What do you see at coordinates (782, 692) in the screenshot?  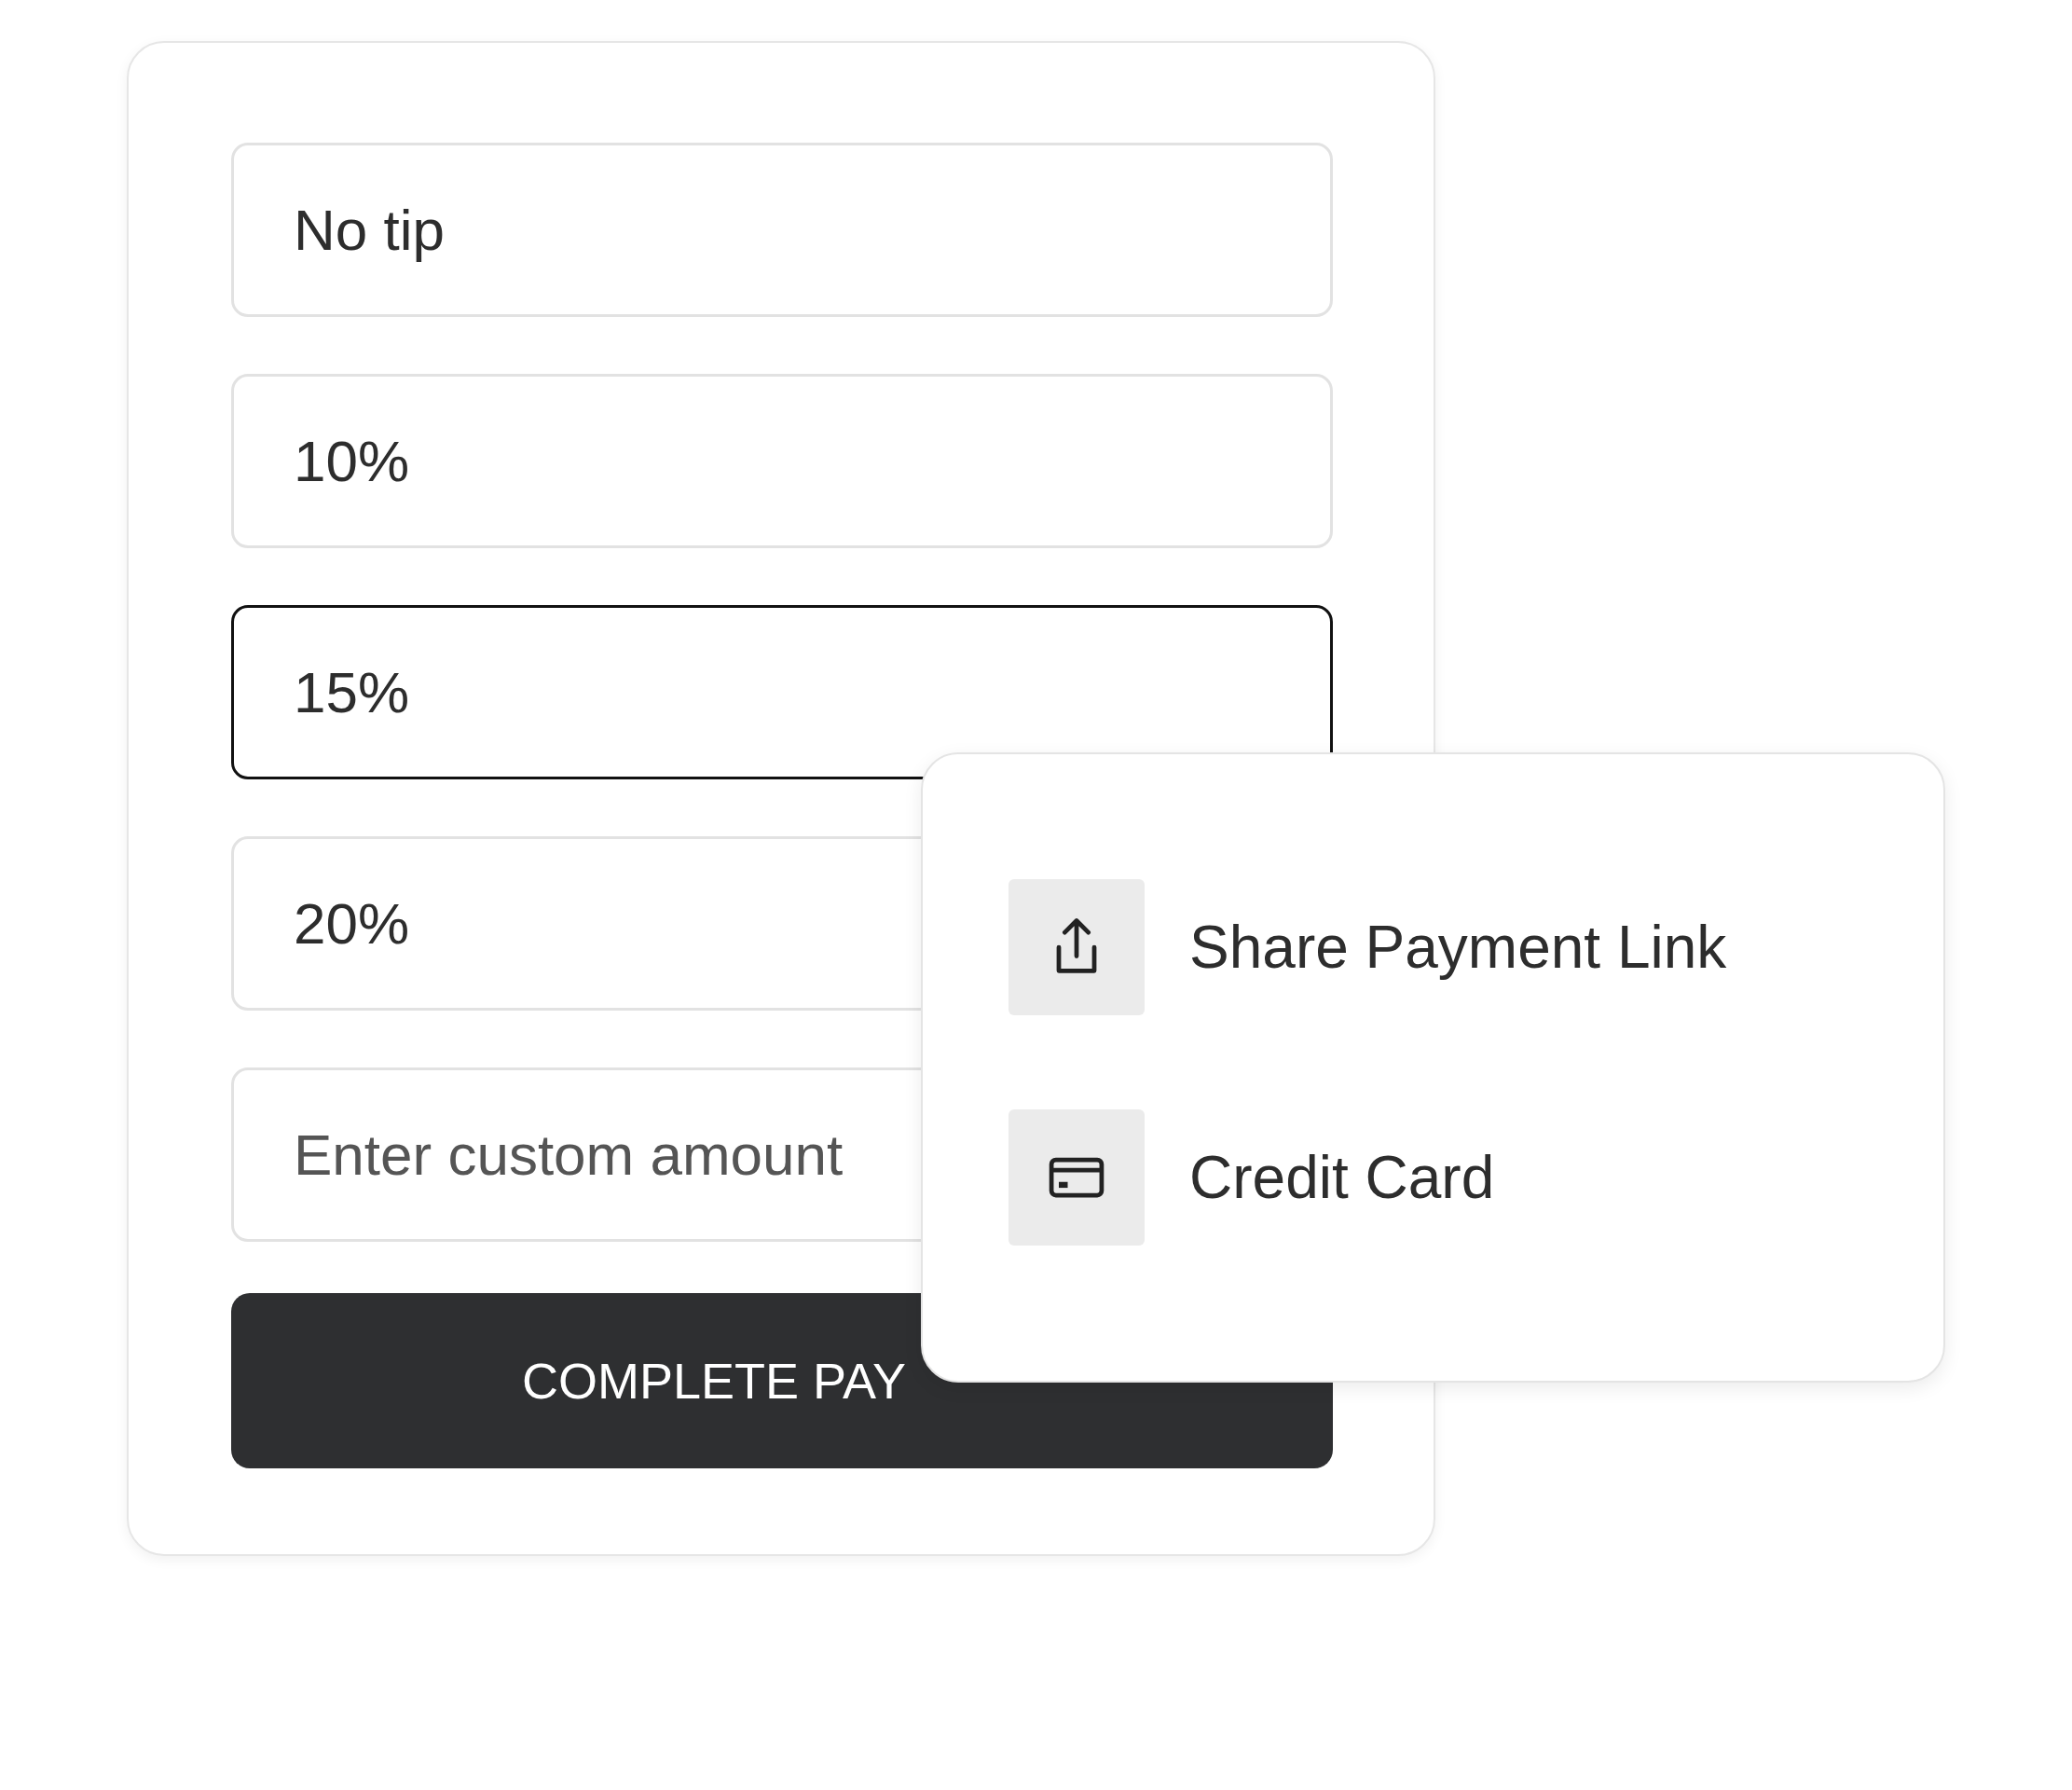 I see `tip-option: 15%` at bounding box center [782, 692].